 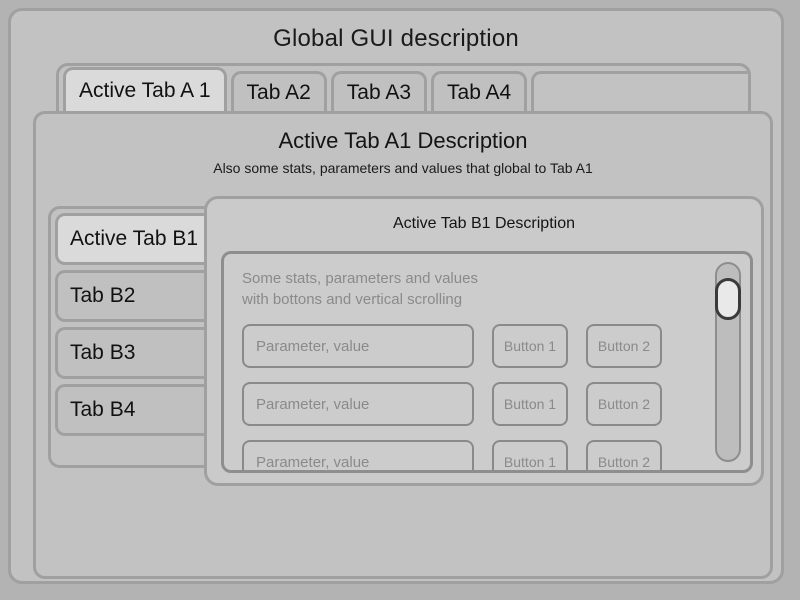 What do you see at coordinates (278, 91) in the screenshot?
I see `tab-a-2: Tab A2` at bounding box center [278, 91].